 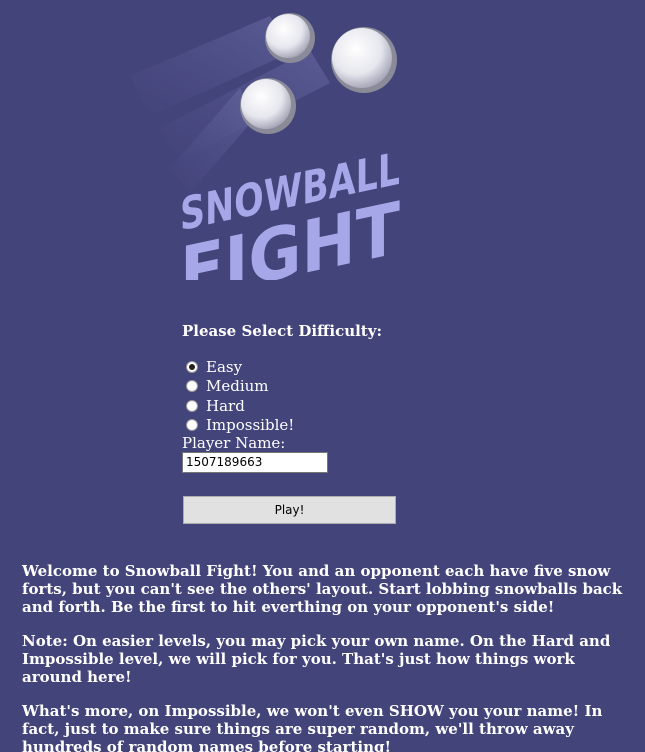 I want to click on player-name-label: Player Name:, so click(x=234, y=443).